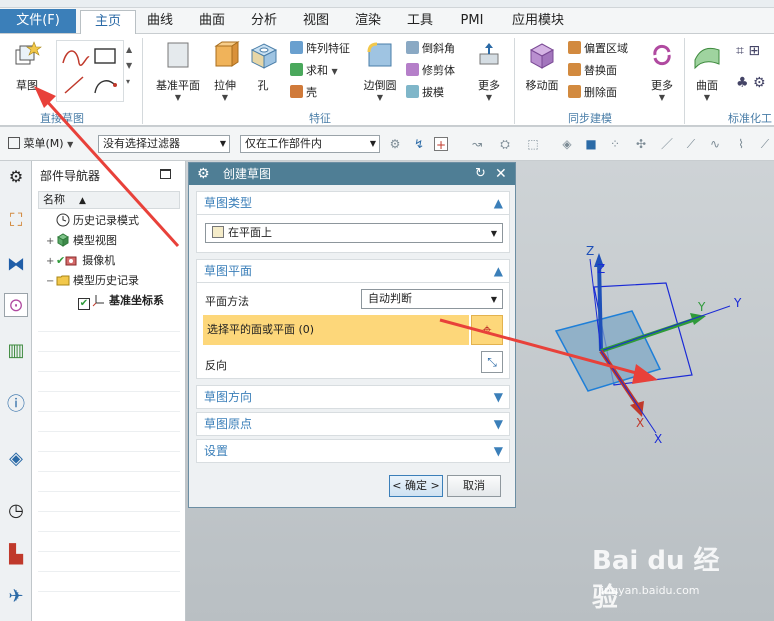 The image size is (774, 621). I want to click on general-object-icon: ⚙, so click(395, 144).